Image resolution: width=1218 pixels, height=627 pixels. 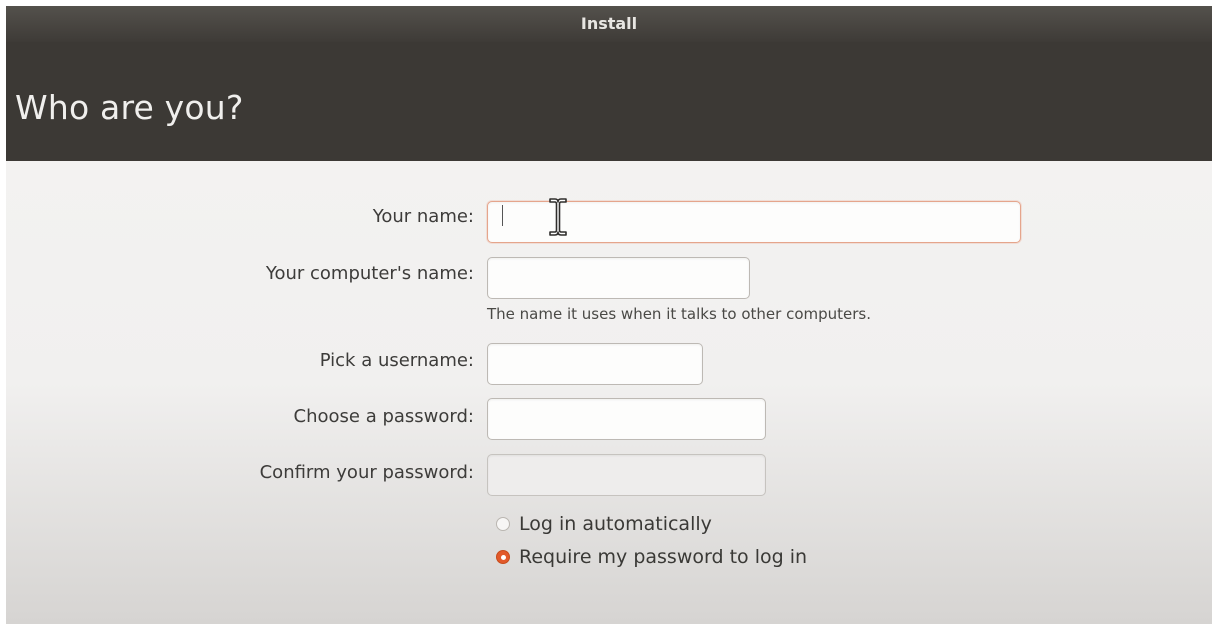 What do you see at coordinates (626, 419) in the screenshot?
I see `password-input` at bounding box center [626, 419].